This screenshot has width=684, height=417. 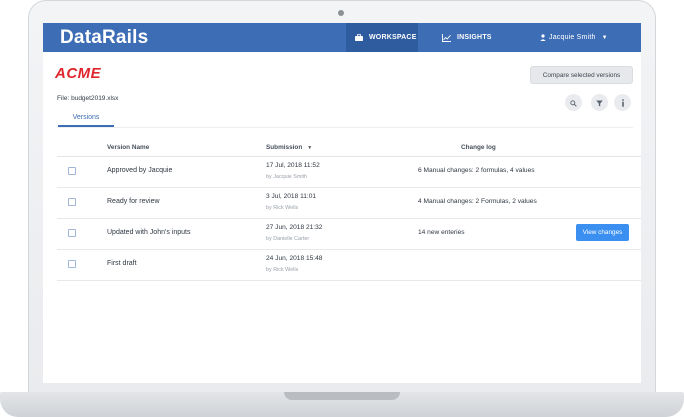 I want to click on search-icon, so click(x=573, y=103).